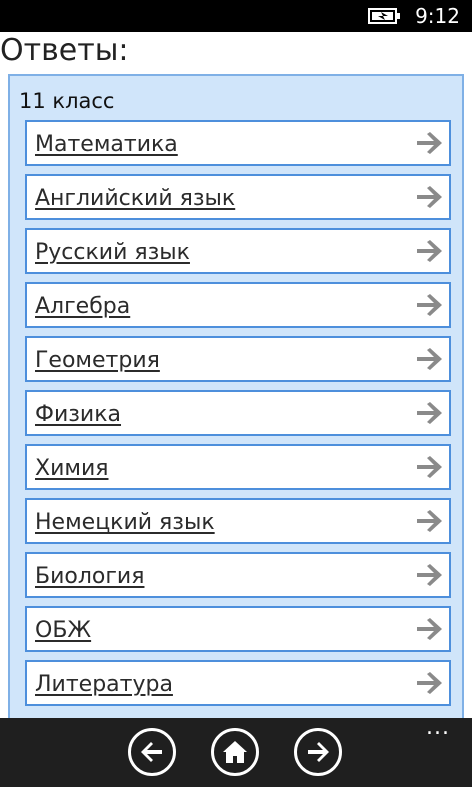 The image size is (472, 787). Describe the element at coordinates (63, 631) in the screenshot. I see `subject-label: ОБЖ` at that location.